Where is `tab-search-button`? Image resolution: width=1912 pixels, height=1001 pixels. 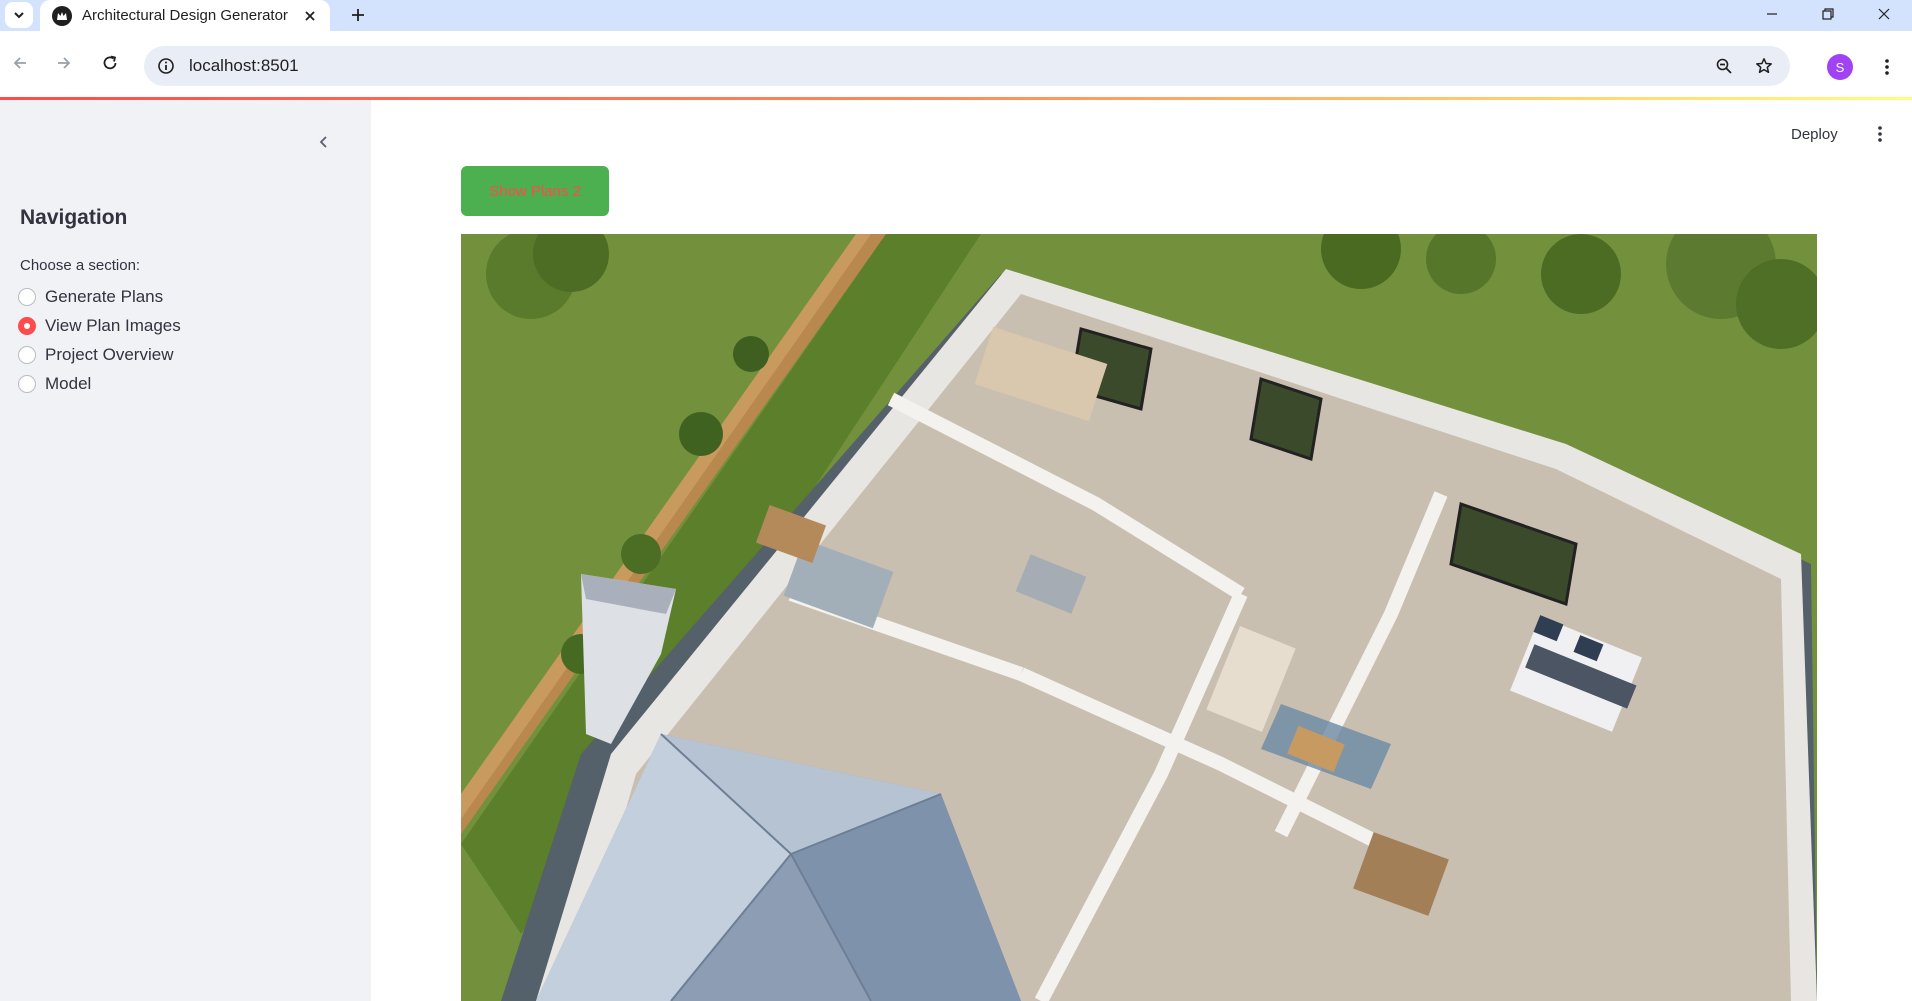
tab-search-button is located at coordinates (19, 15).